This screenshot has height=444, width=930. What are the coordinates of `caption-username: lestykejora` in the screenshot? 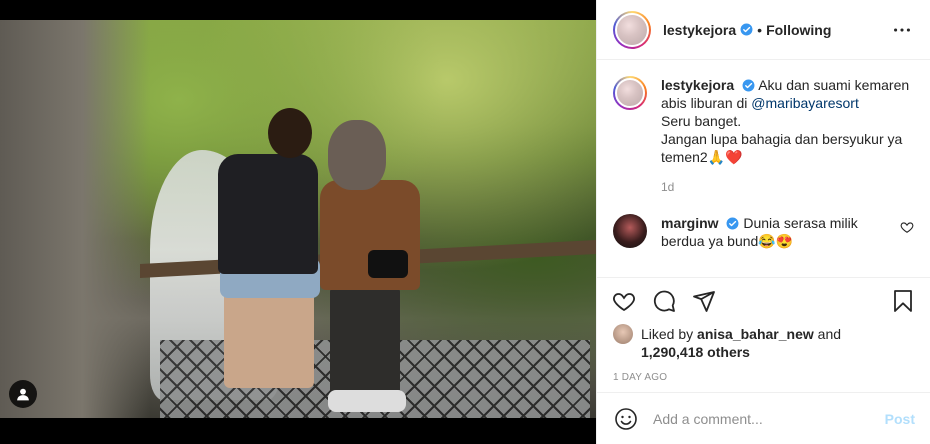 It's located at (697, 85).